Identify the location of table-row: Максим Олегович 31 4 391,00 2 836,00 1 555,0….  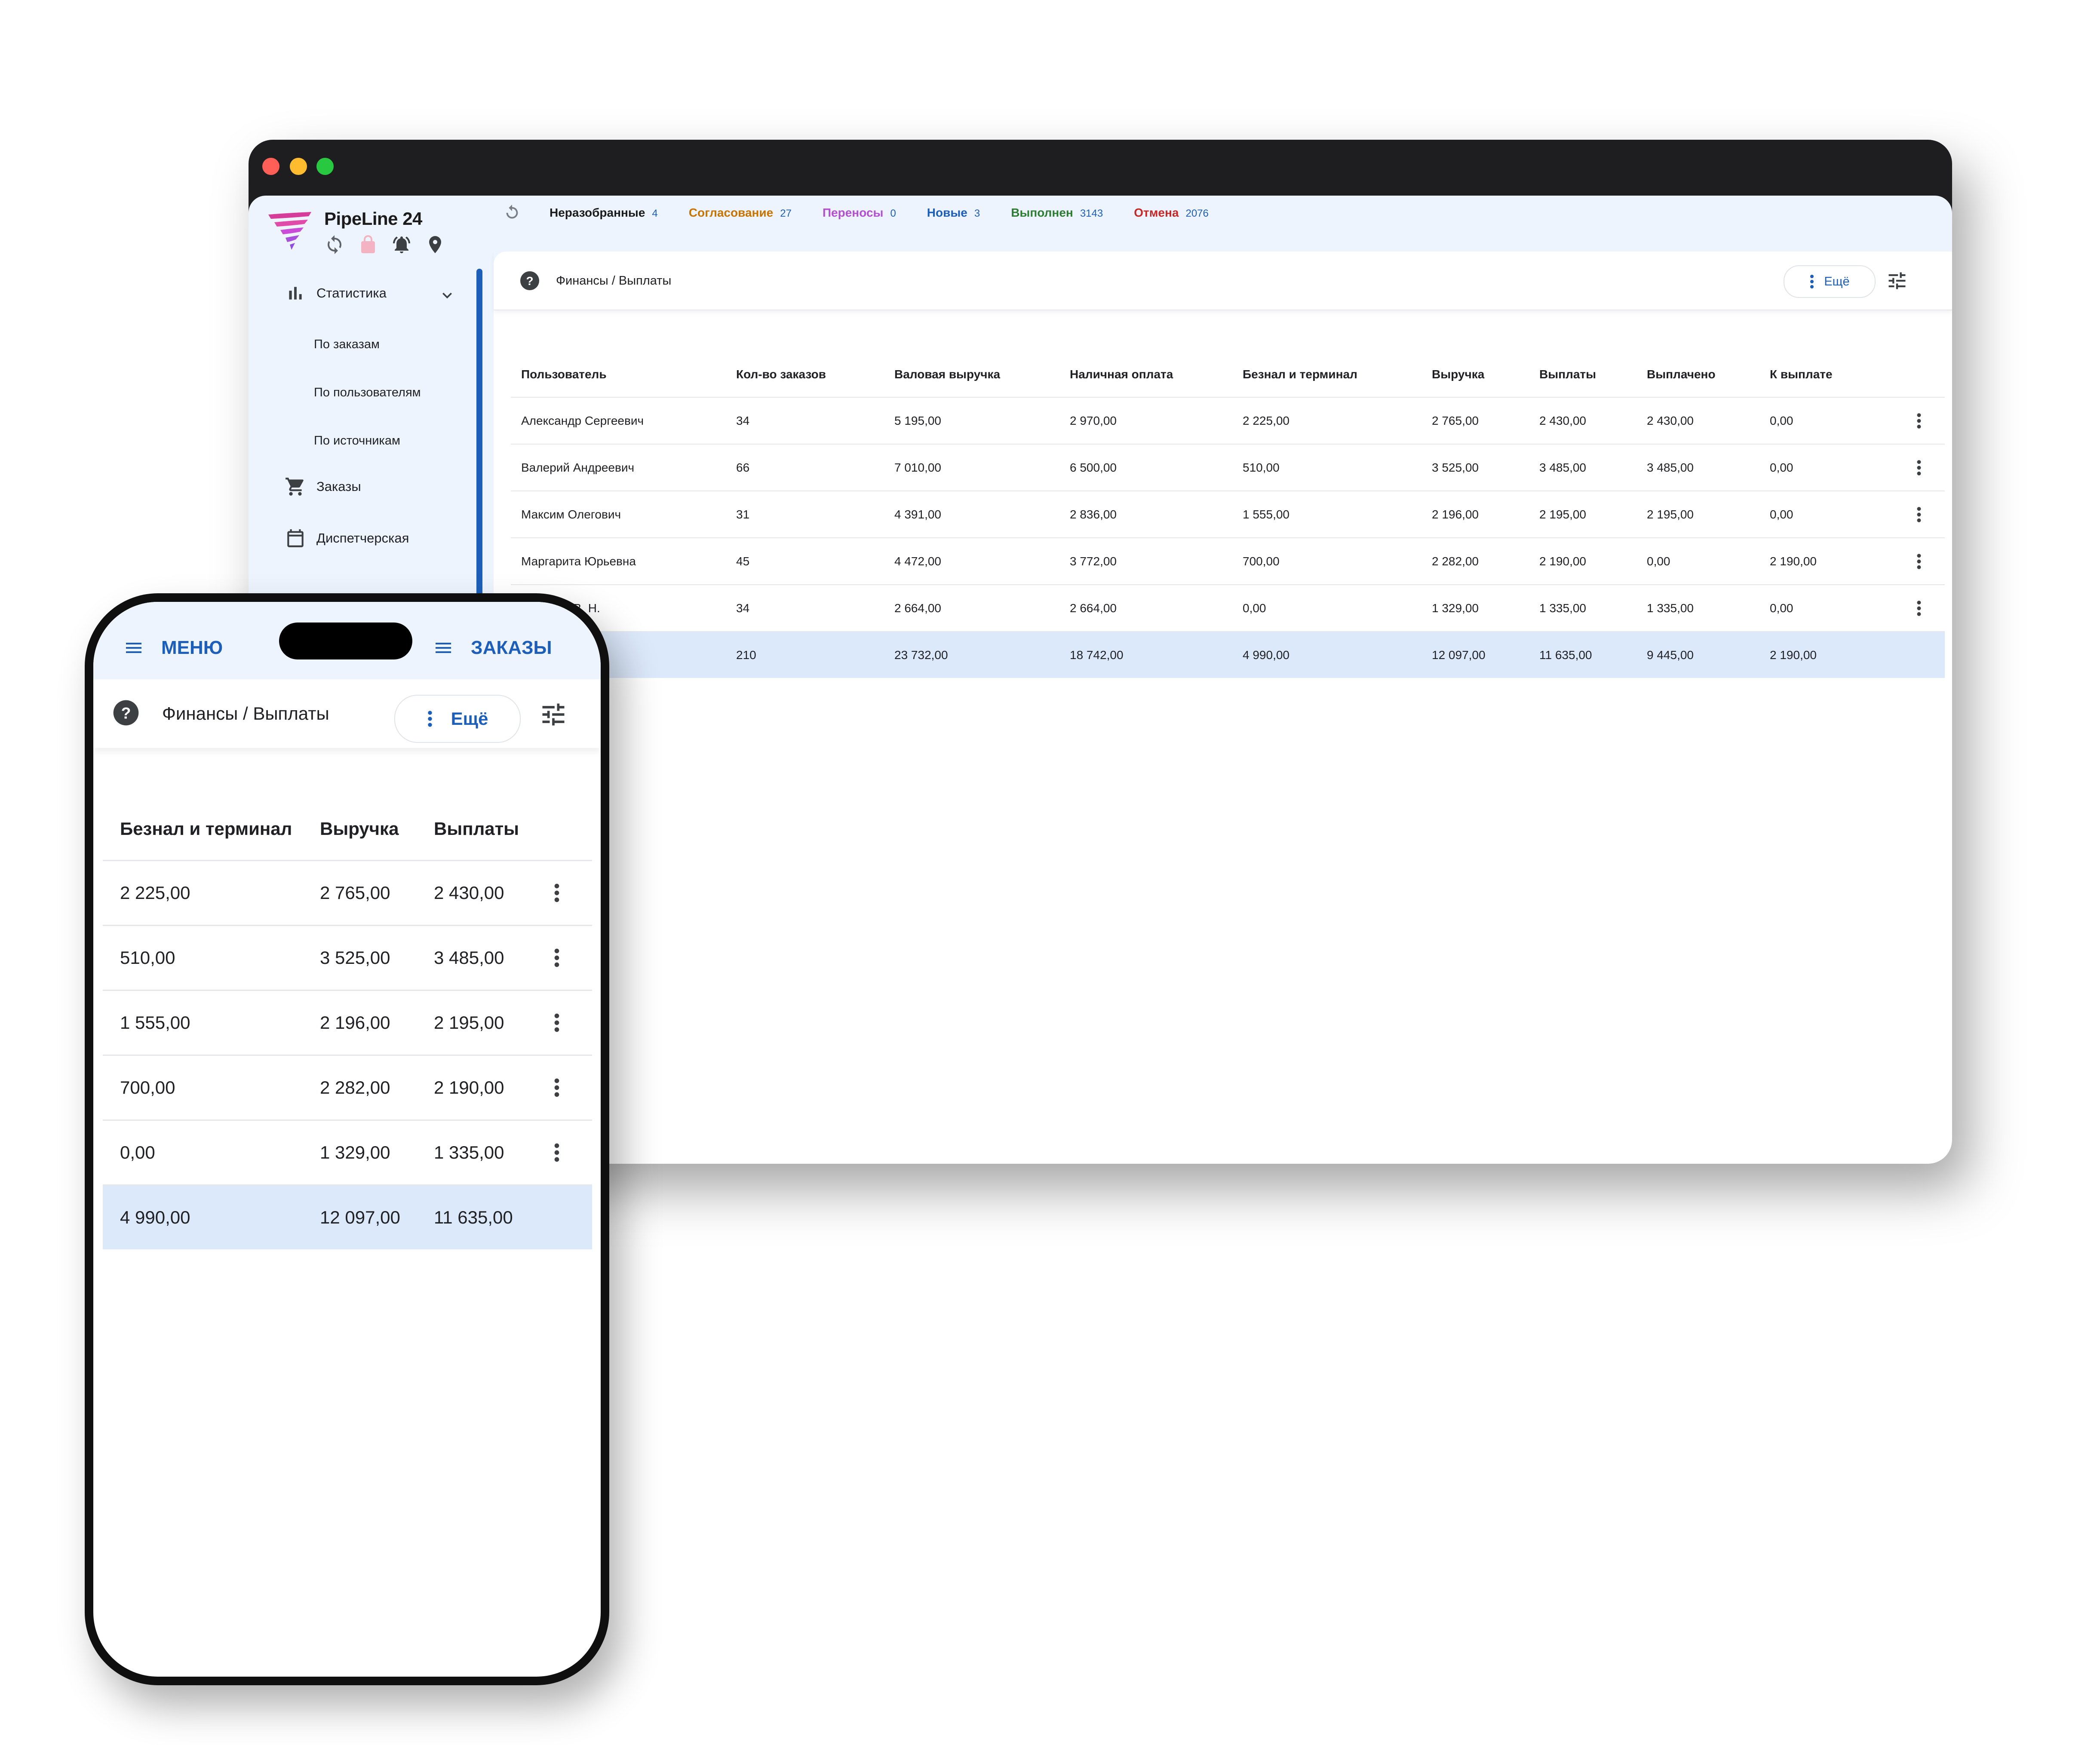
(1228, 514).